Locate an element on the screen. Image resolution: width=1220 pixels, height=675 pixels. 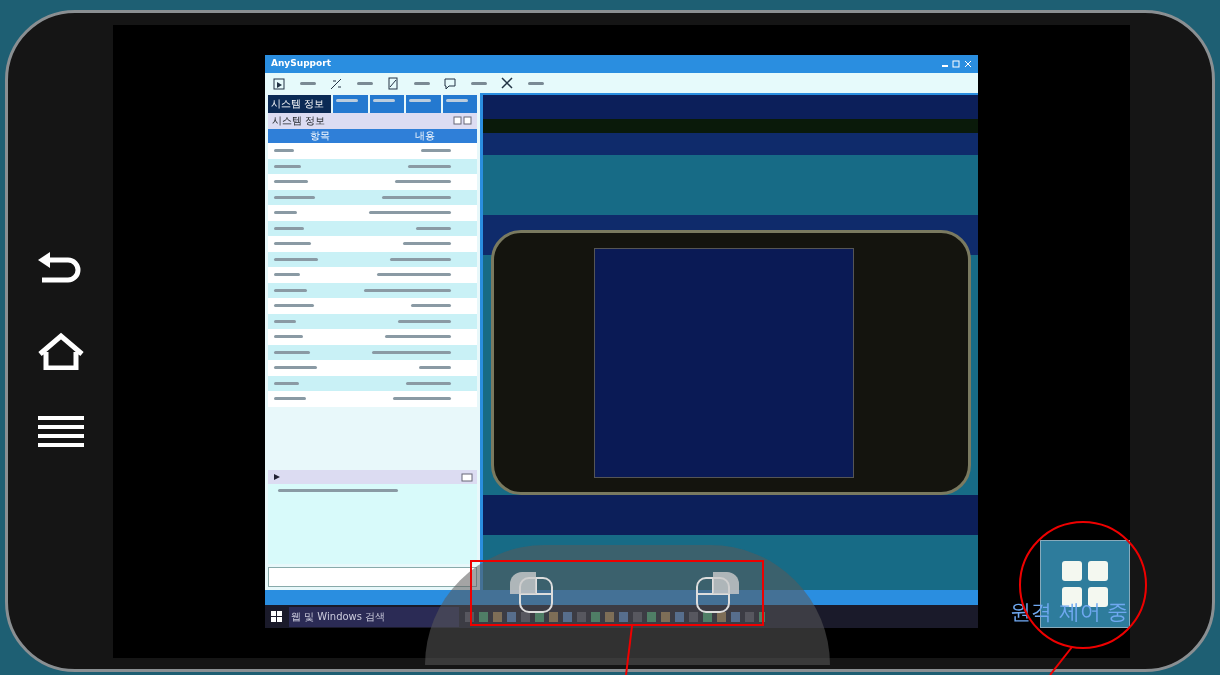
chat-input-field is located at coordinates (372, 577).